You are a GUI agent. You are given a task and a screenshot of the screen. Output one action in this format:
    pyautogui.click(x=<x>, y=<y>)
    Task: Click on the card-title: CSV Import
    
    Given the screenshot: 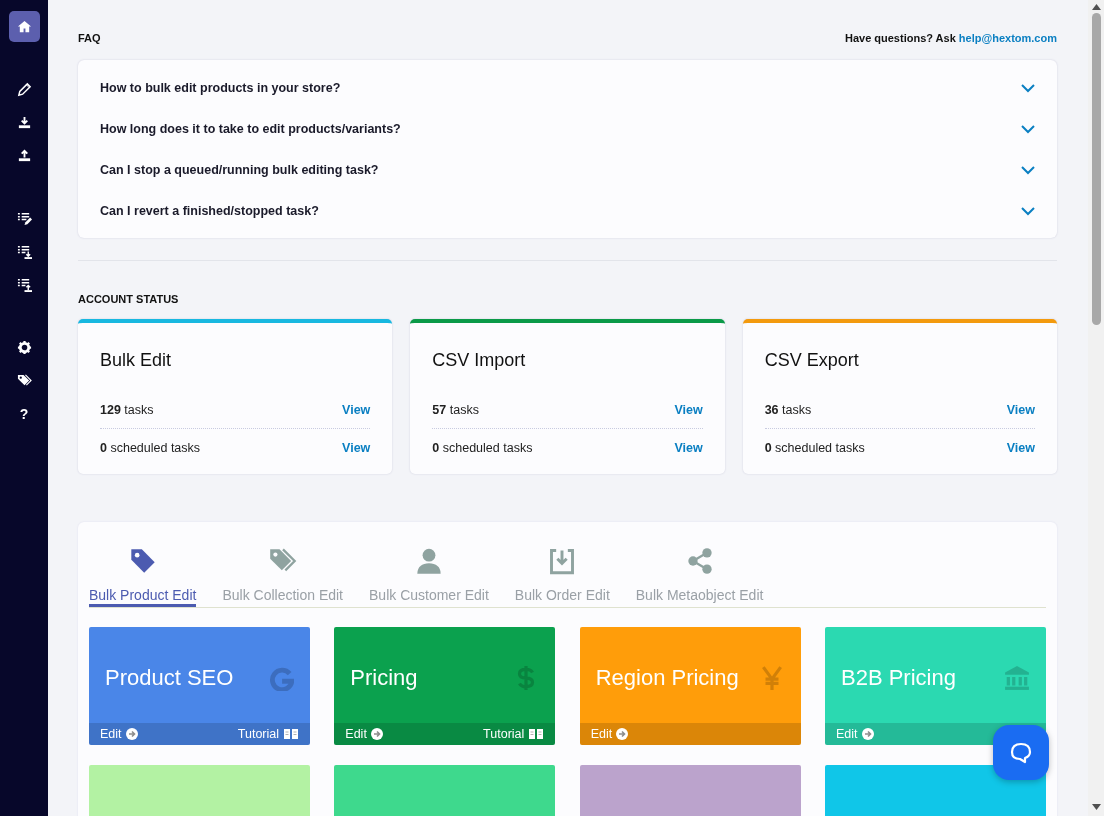 What is the action you would take?
    pyautogui.click(x=479, y=360)
    